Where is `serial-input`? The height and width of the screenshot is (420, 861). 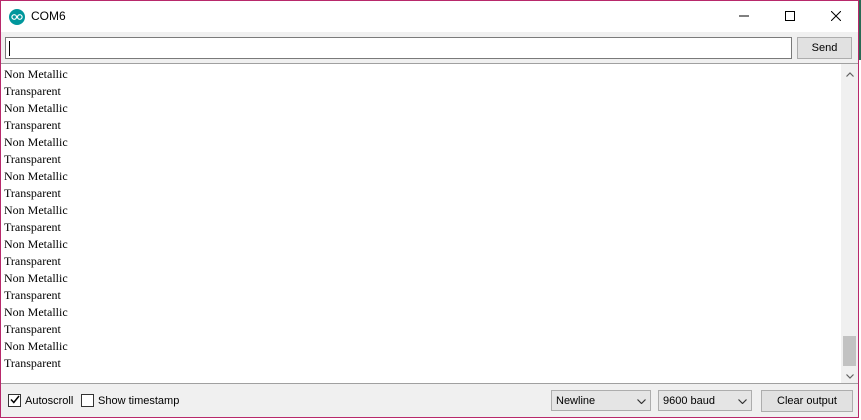
serial-input is located at coordinates (398, 48).